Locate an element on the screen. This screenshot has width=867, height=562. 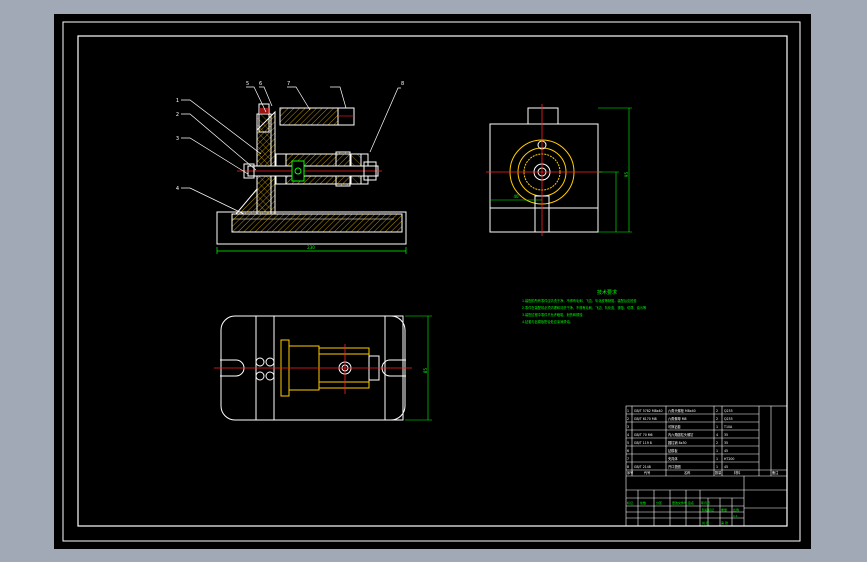
front-view is located at coordinates (311, 178).